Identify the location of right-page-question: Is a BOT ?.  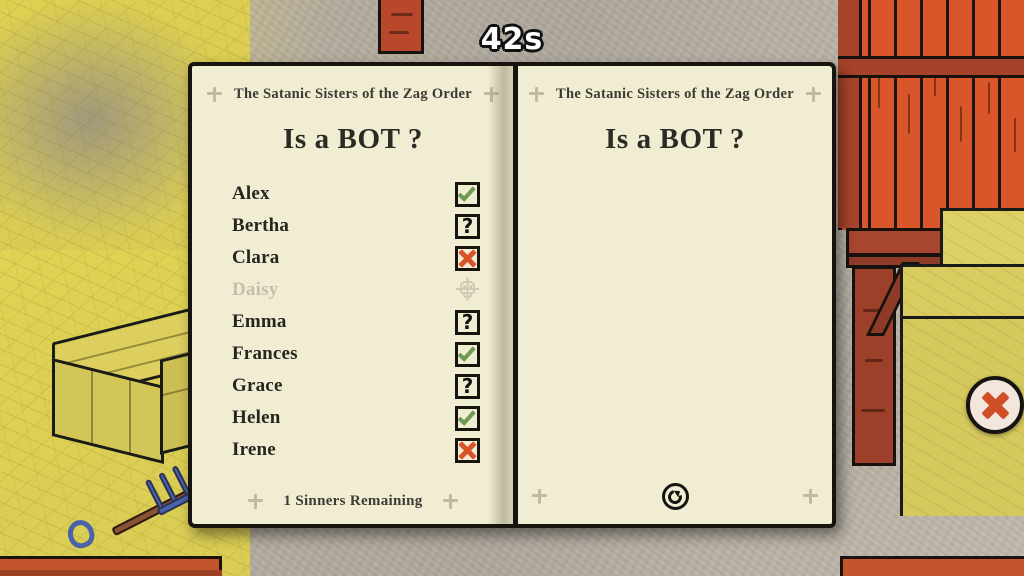
(675, 139).